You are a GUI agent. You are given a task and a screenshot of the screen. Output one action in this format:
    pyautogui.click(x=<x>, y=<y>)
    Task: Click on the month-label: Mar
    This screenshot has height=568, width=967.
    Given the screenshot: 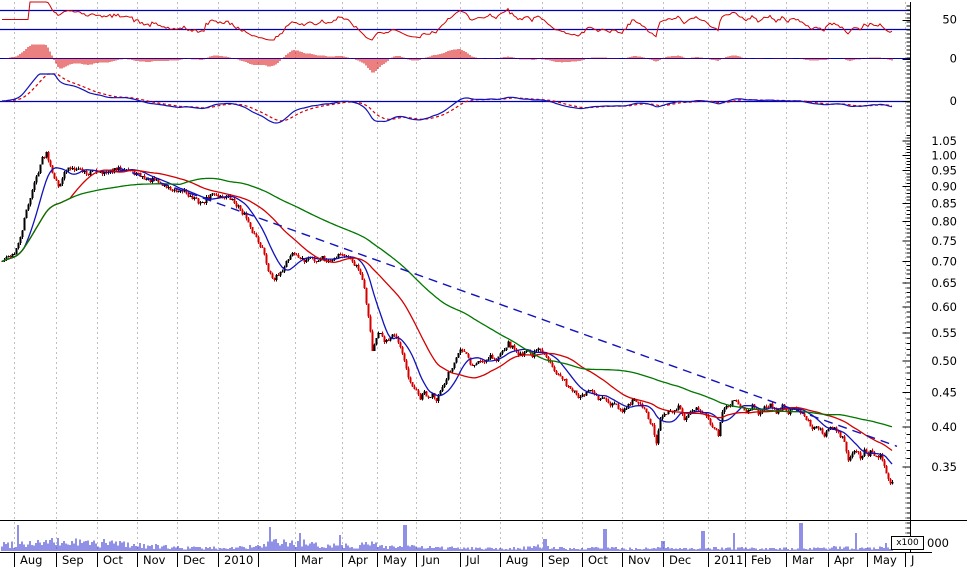 What is the action you would take?
    pyautogui.click(x=312, y=560)
    